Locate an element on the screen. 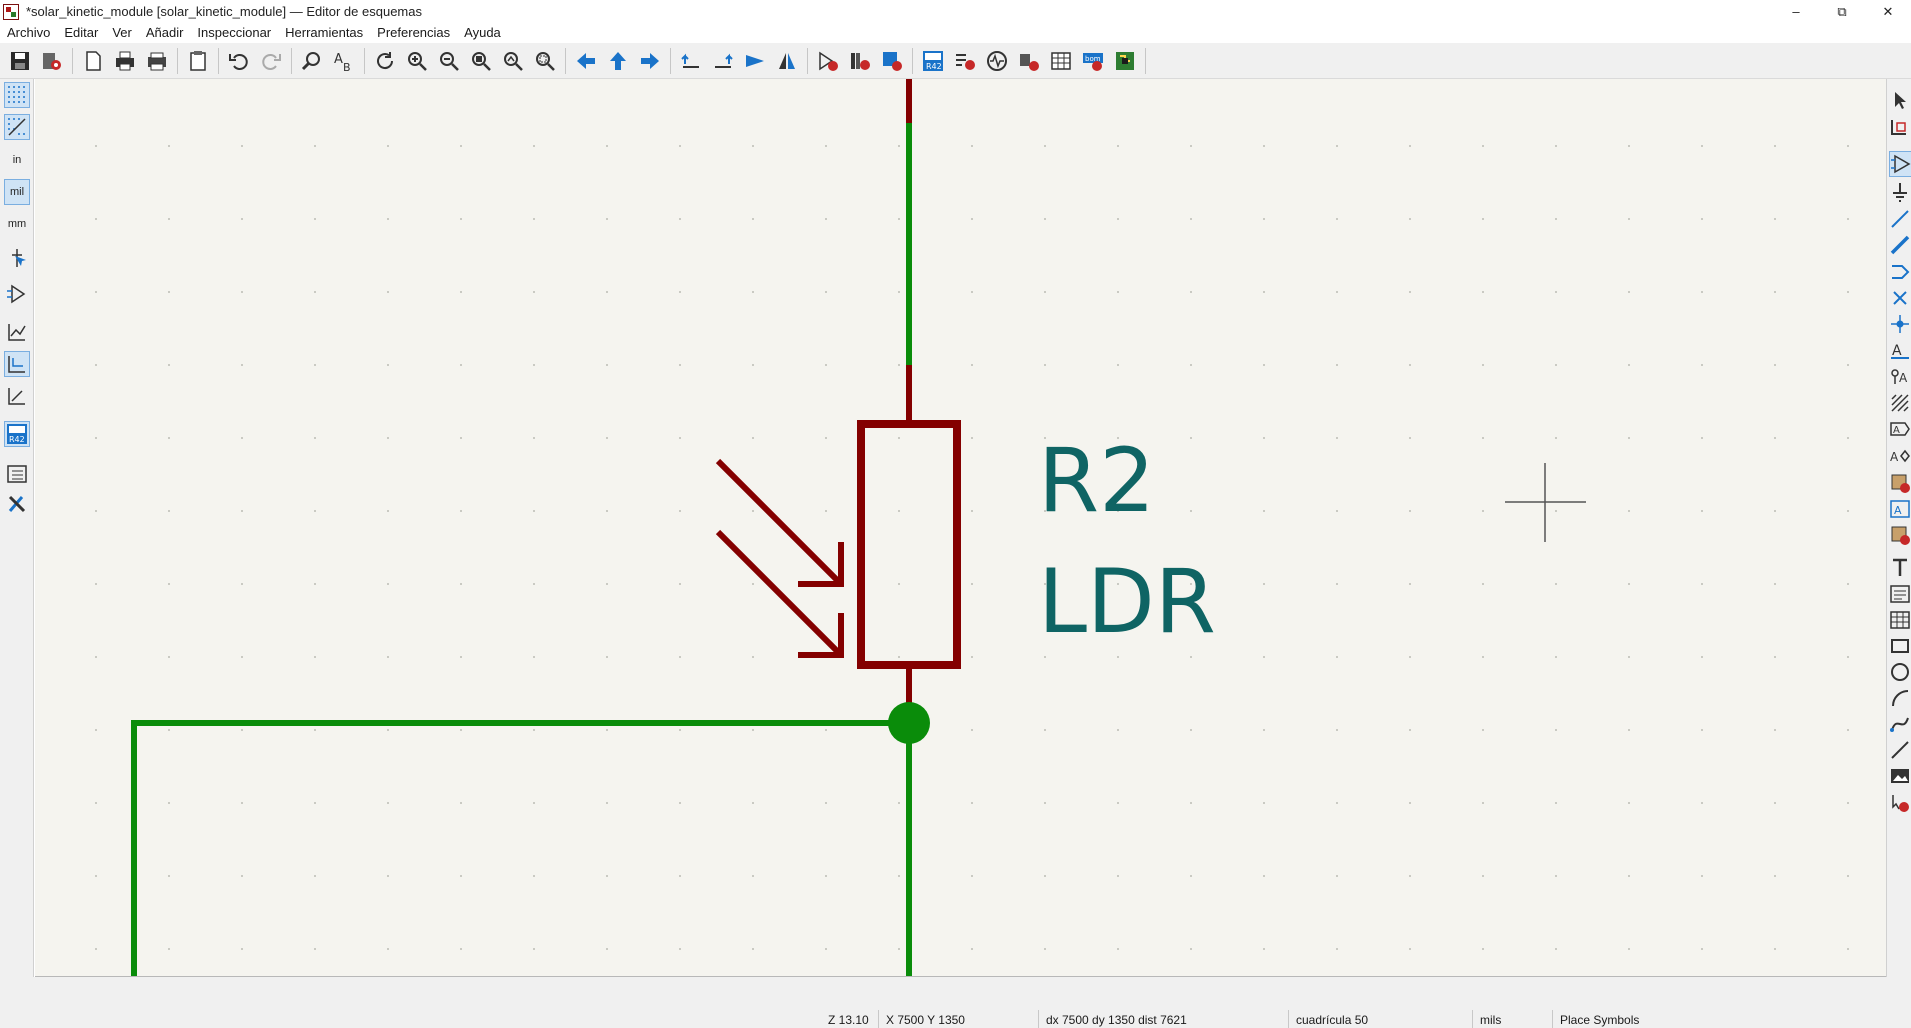  grid-toggle-icon is located at coordinates (17, 95).